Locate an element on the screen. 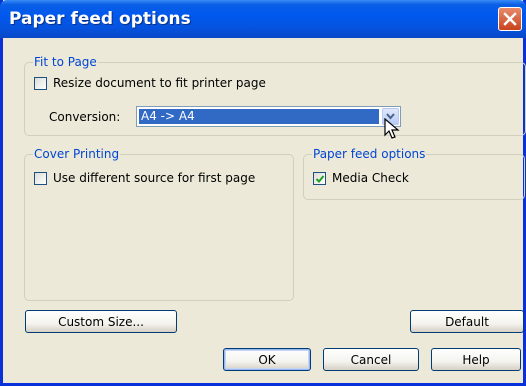  ok-button: OK is located at coordinates (267, 359).